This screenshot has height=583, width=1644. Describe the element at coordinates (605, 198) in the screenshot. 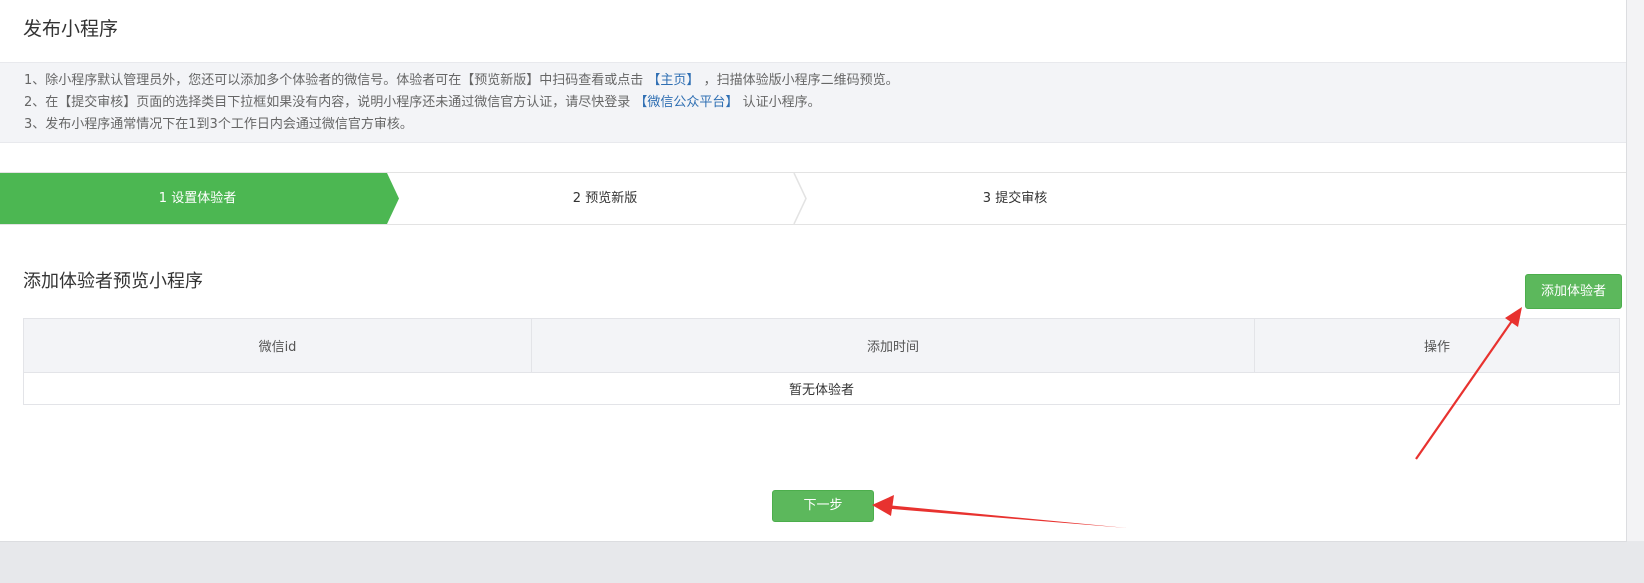

I see `step-2: 2 预览新版` at that location.